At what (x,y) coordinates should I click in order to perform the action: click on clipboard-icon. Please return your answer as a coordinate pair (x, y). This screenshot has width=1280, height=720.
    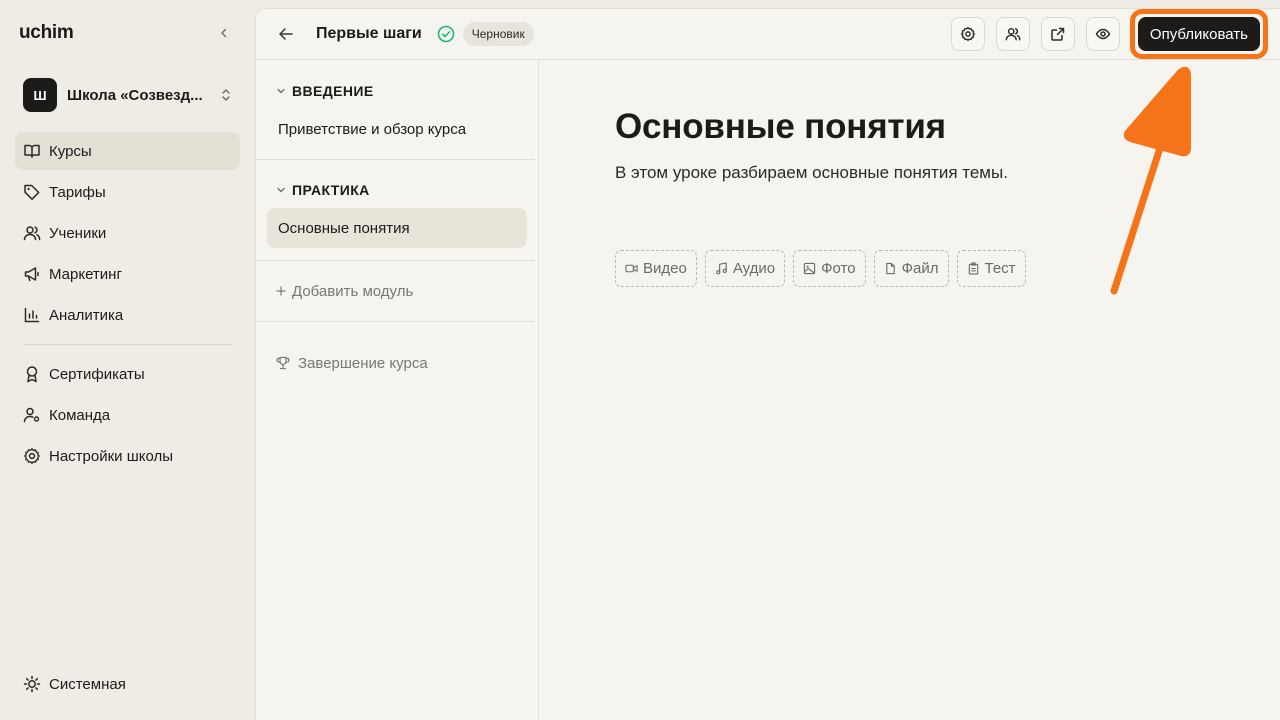
    Looking at the image, I should click on (973, 268).